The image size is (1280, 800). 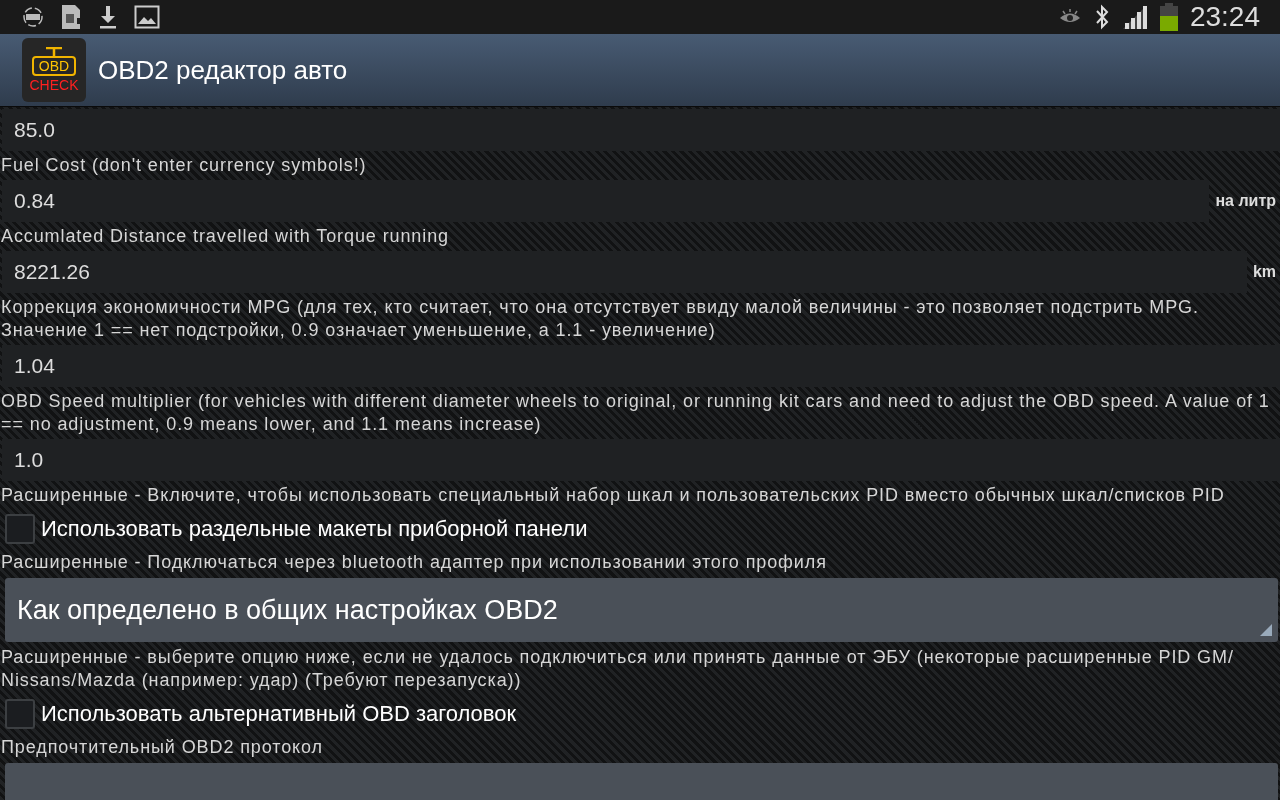 What do you see at coordinates (635, 413) in the screenshot?
I see `setting-description: OBD Speed multiplier (for vehicles with different diameter wheels to original, or running kit cars and need to adjust the OBD speed. A value of 1 == no adjustment, 0.9 means lower, and 1.1 means increase)` at bounding box center [635, 413].